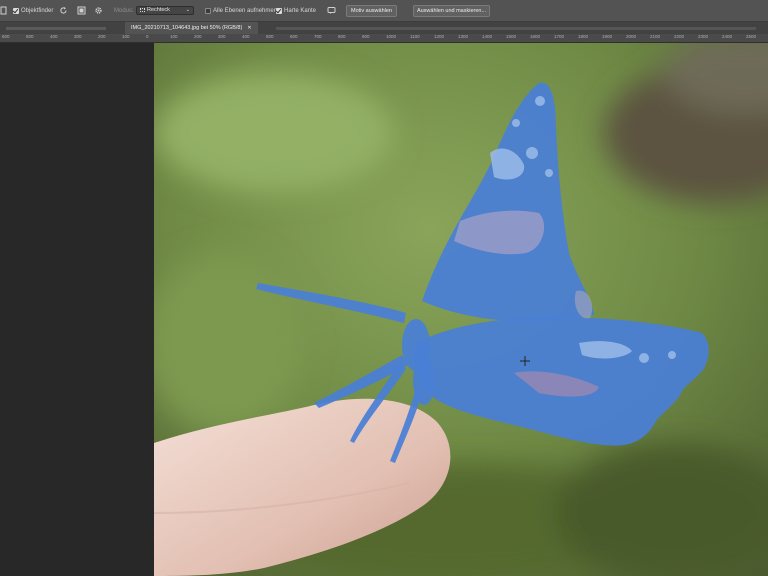 This screenshot has height=576, width=768. Describe the element at coordinates (300, 11) in the screenshot. I see `hard-edge-label: Harte Kante` at that location.